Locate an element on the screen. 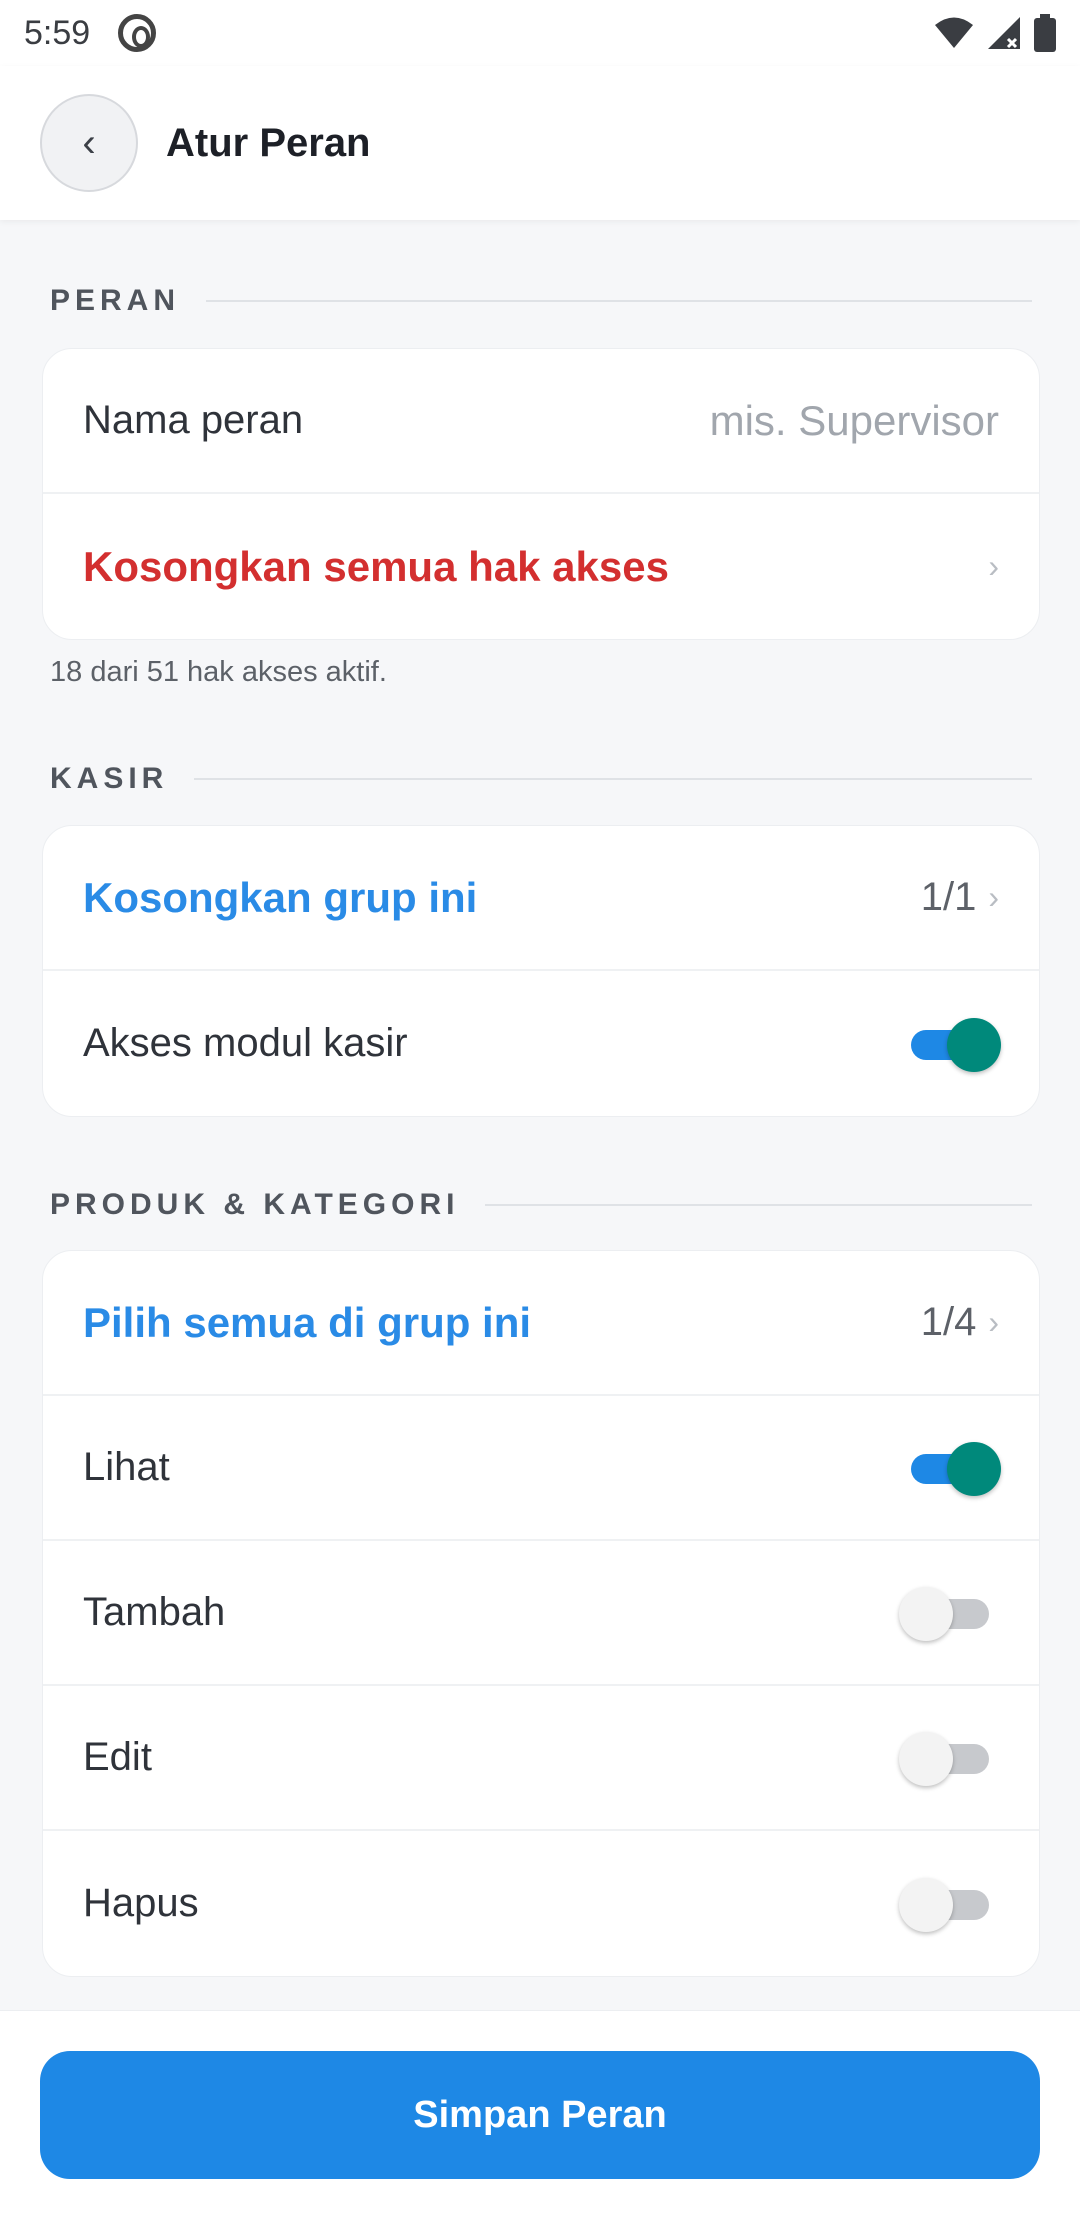 Image resolution: width=1080 pixels, height=2220 pixels. at-sign-icon is located at coordinates (137, 33).